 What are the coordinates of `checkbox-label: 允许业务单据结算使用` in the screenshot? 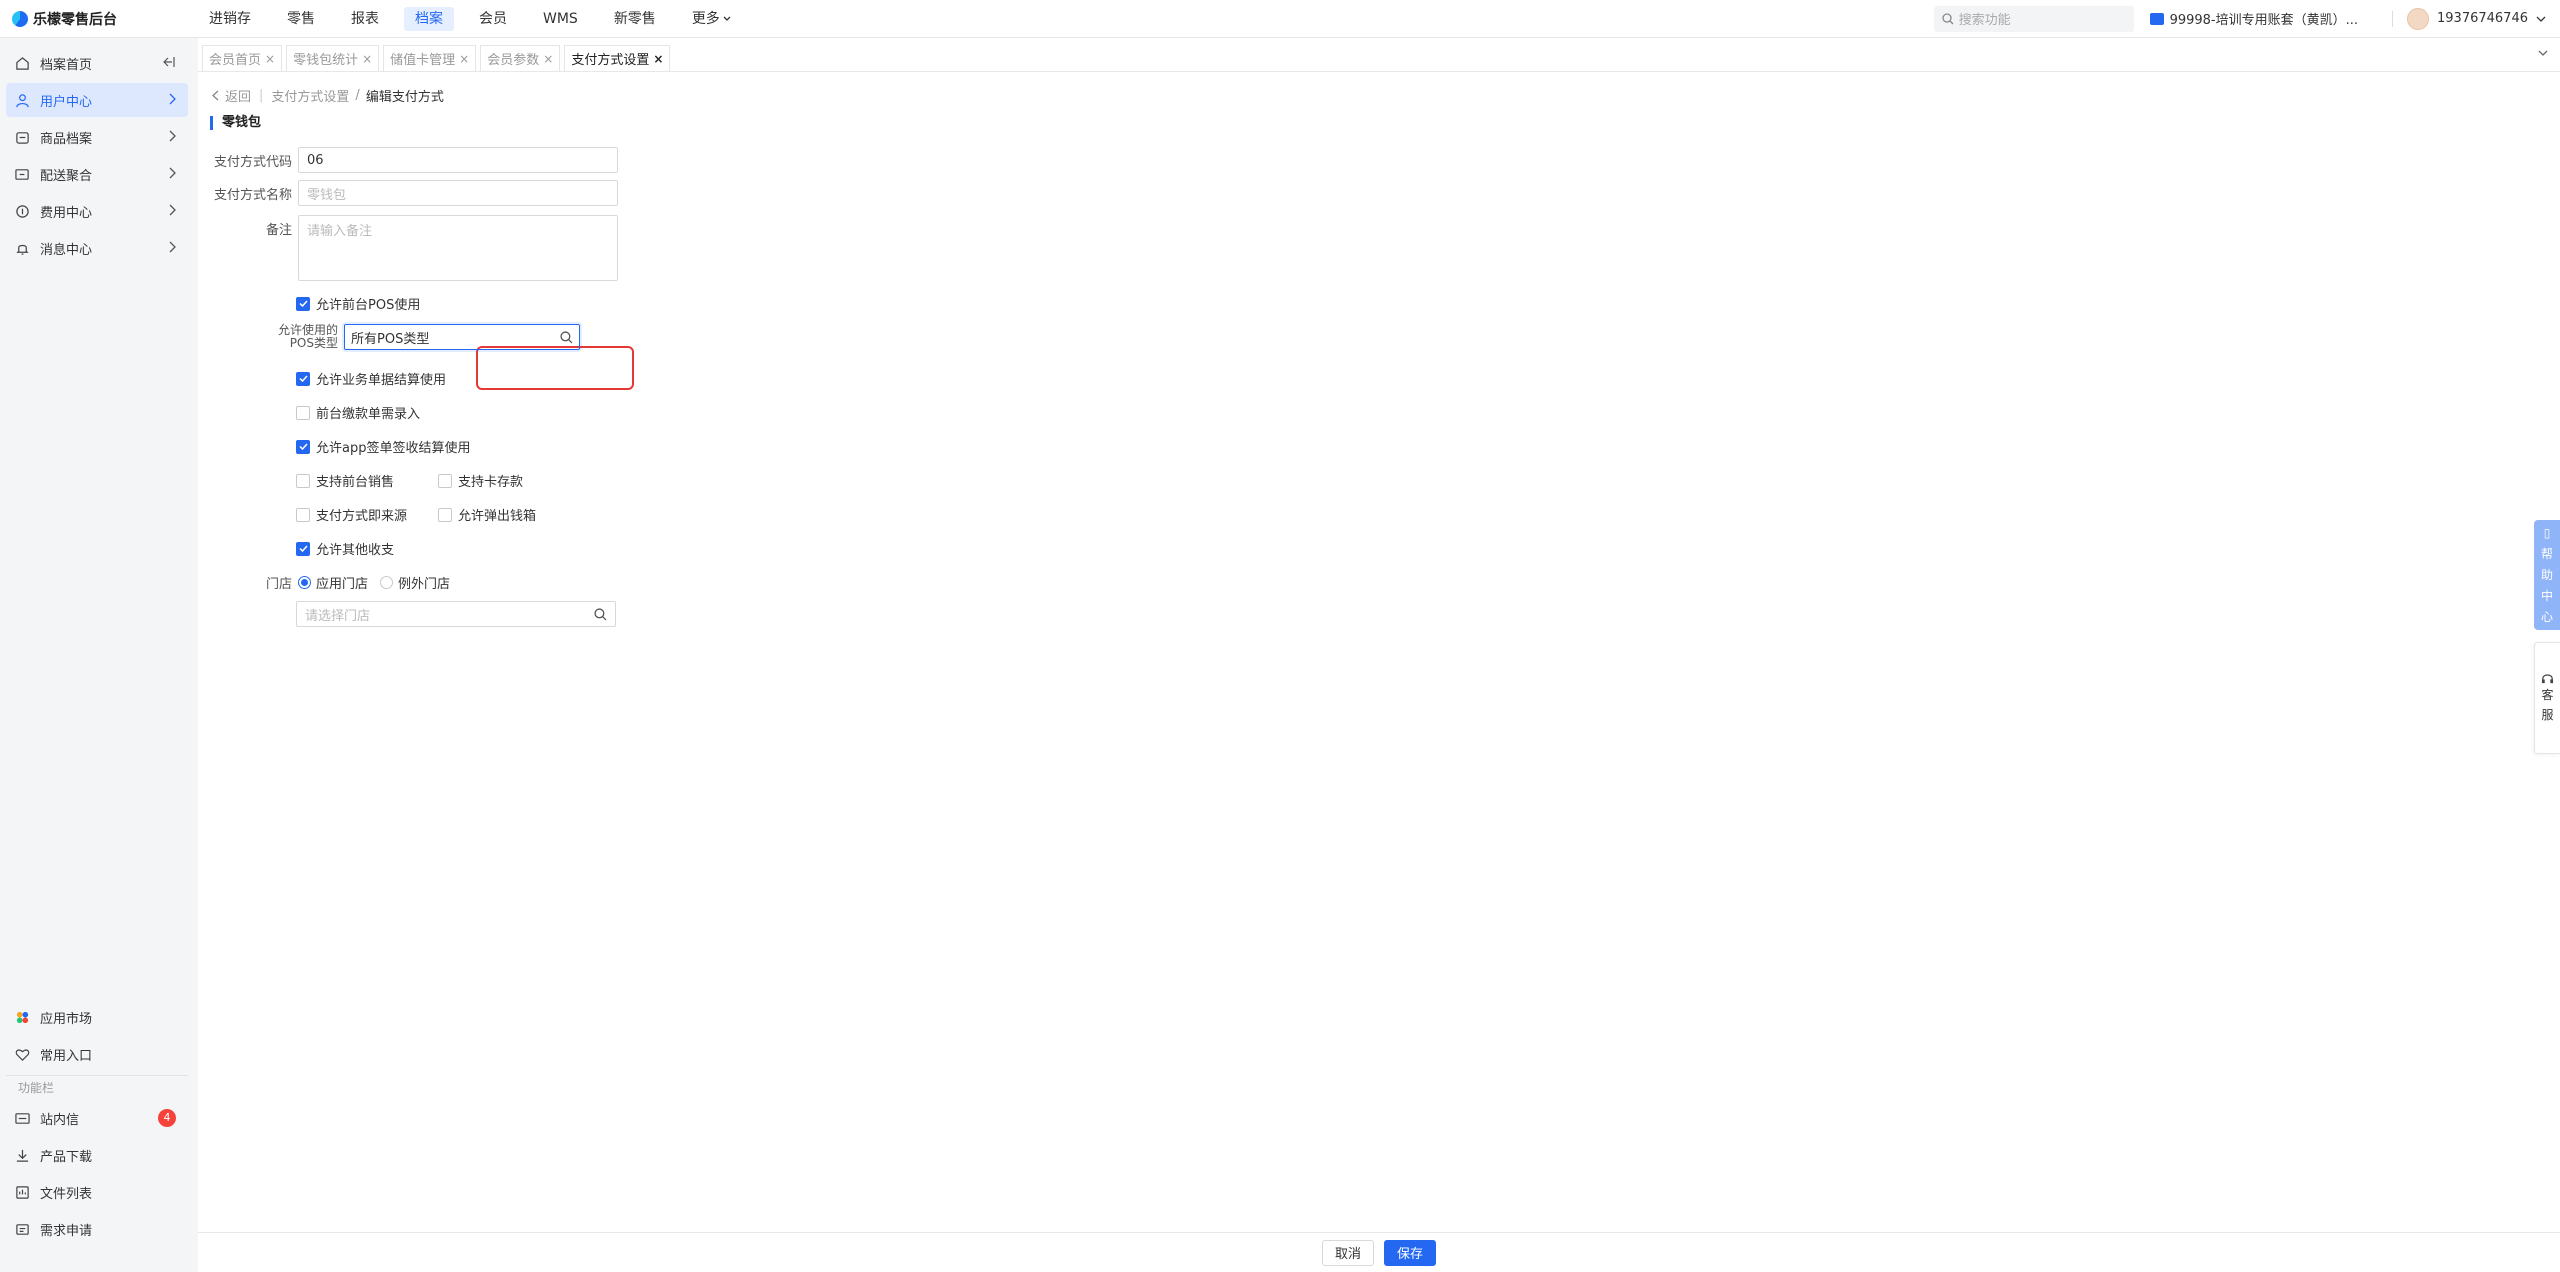 It's located at (381, 380).